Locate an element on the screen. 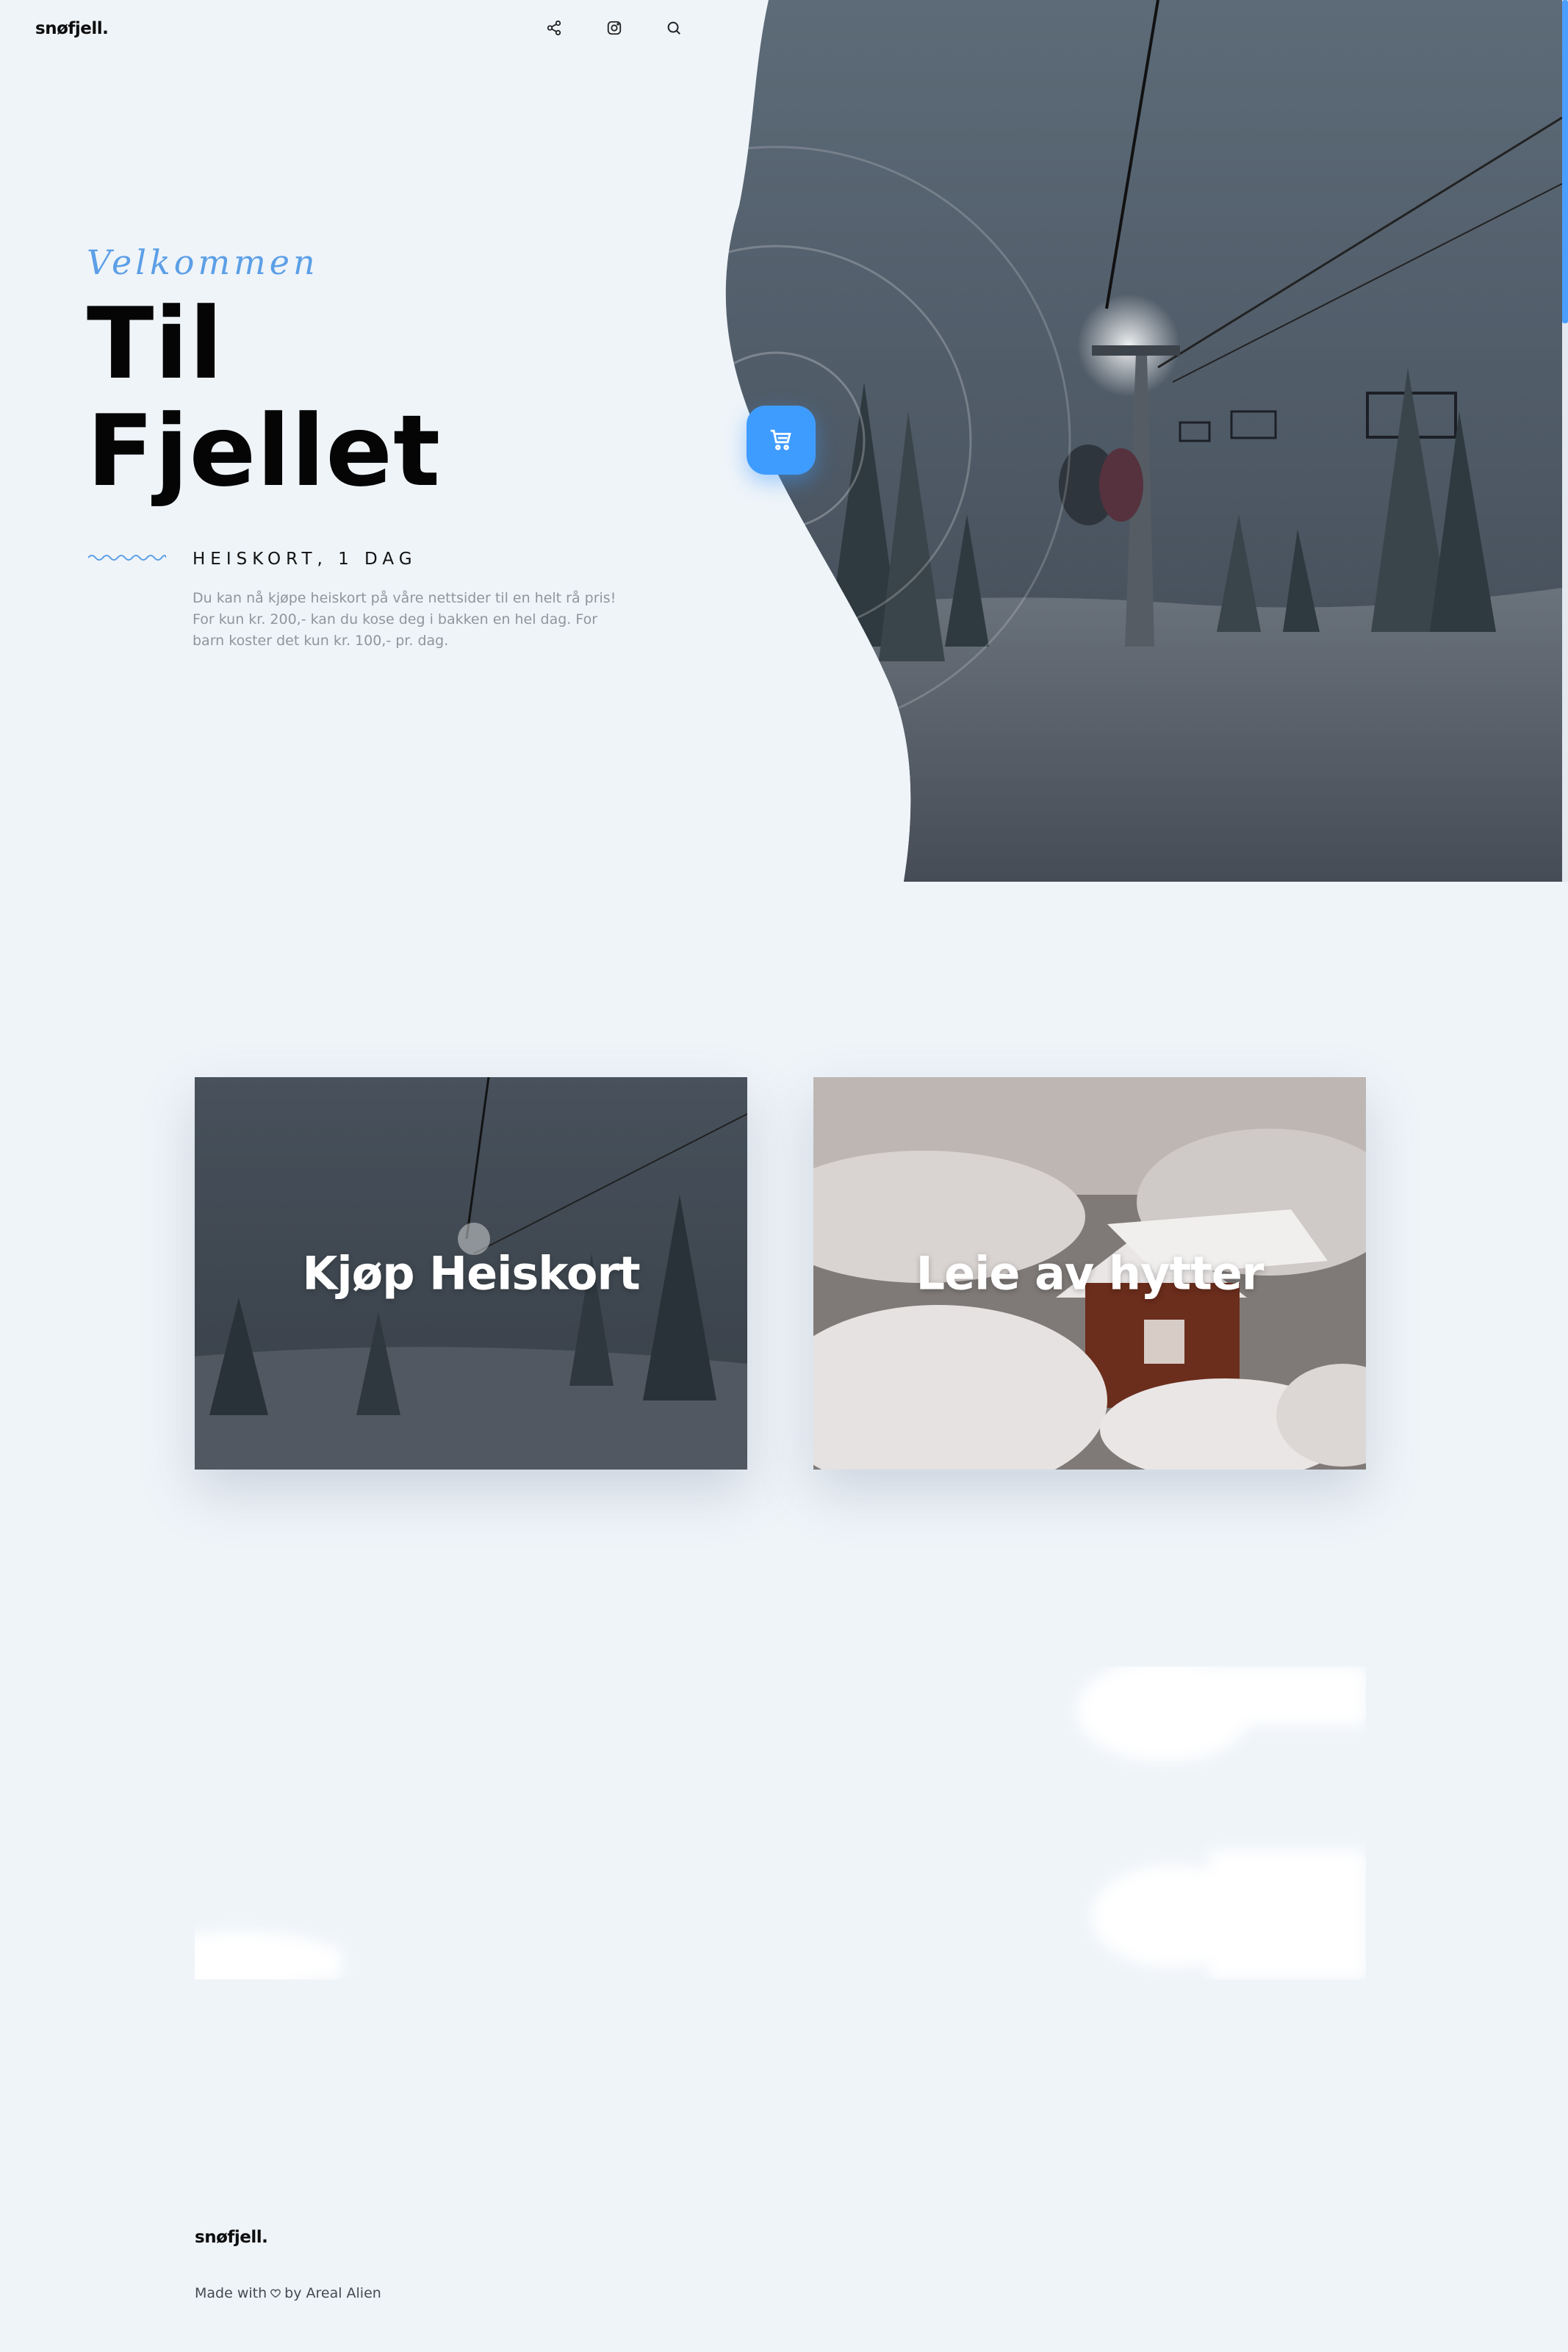 This screenshot has width=1568, height=2352. card-buy-lift-pass: Kjøp Heiskort is located at coordinates (471, 1274).